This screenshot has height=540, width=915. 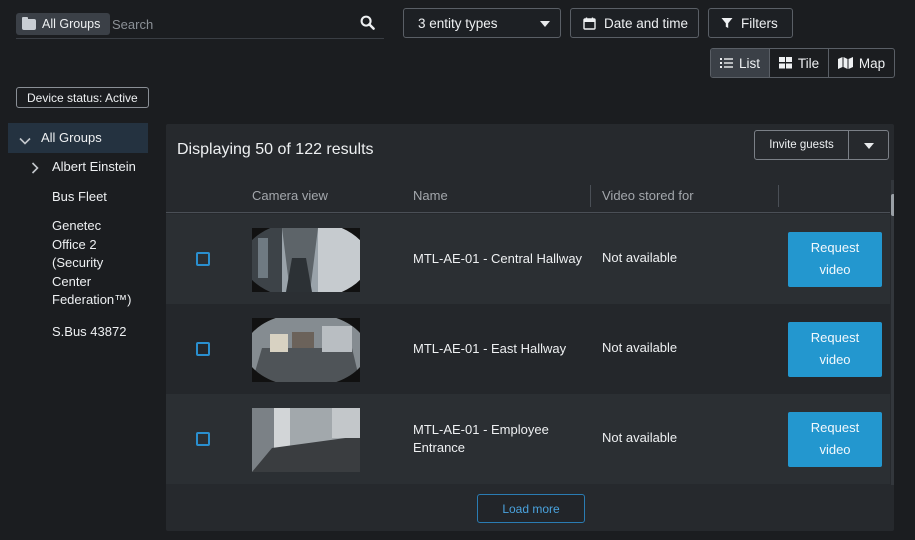 What do you see at coordinates (727, 23) in the screenshot?
I see `filter-icon` at bounding box center [727, 23].